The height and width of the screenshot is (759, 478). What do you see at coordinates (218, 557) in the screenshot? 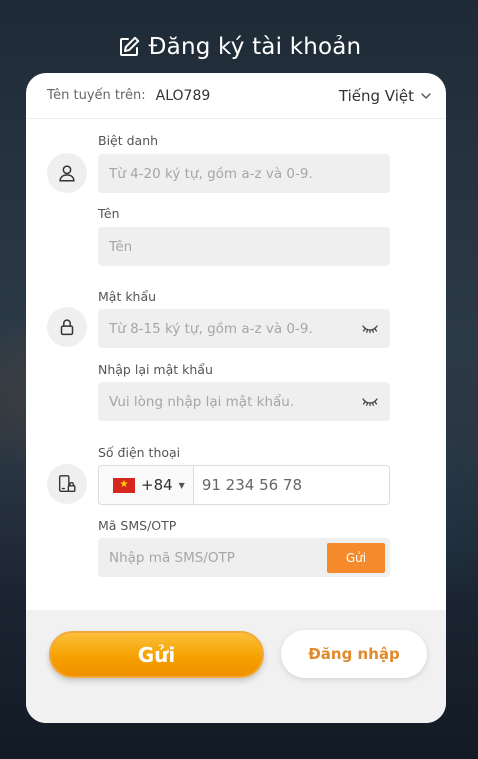
I see `otp-input` at bounding box center [218, 557].